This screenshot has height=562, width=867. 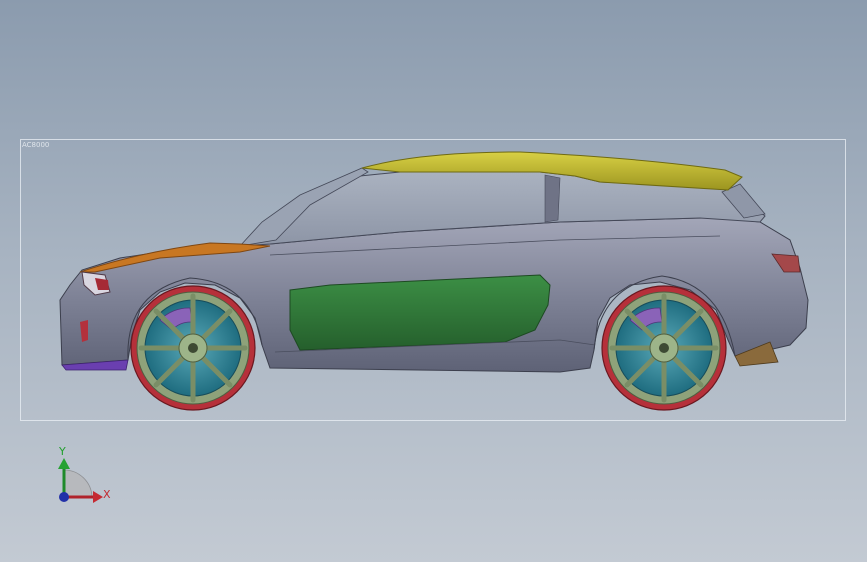 What do you see at coordinates (664, 348) in the screenshot?
I see `rear-wheel` at bounding box center [664, 348].